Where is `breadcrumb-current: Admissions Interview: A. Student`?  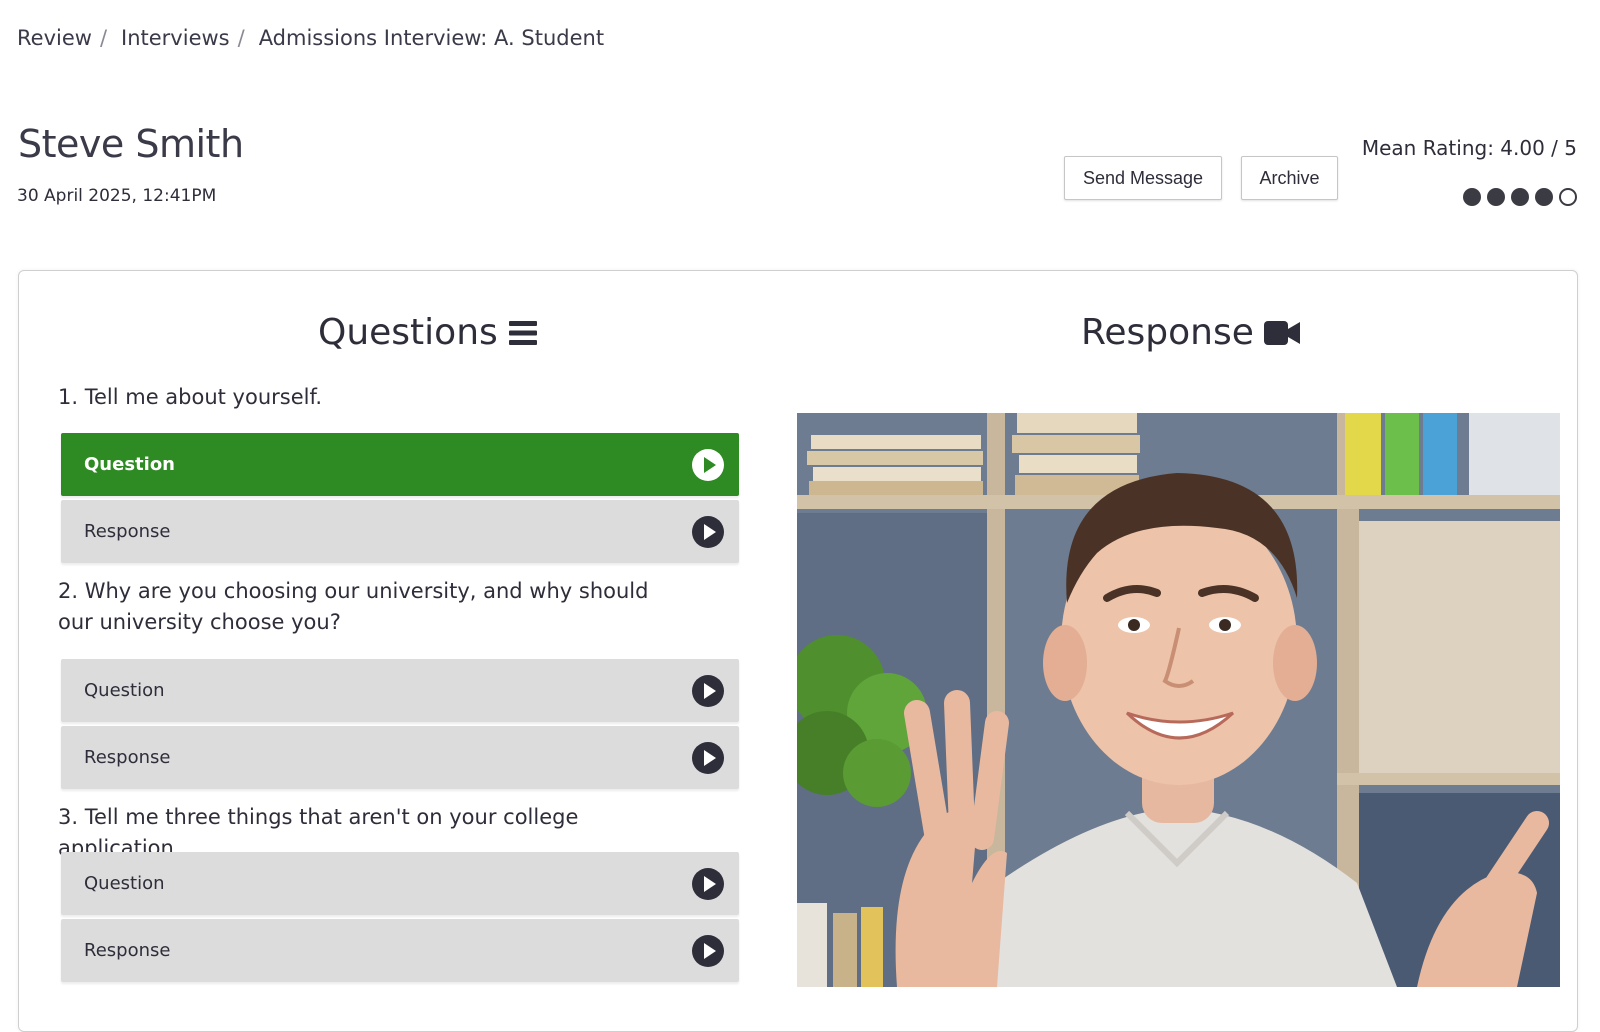
breadcrumb-current: Admissions Interview: A. Student is located at coordinates (431, 38).